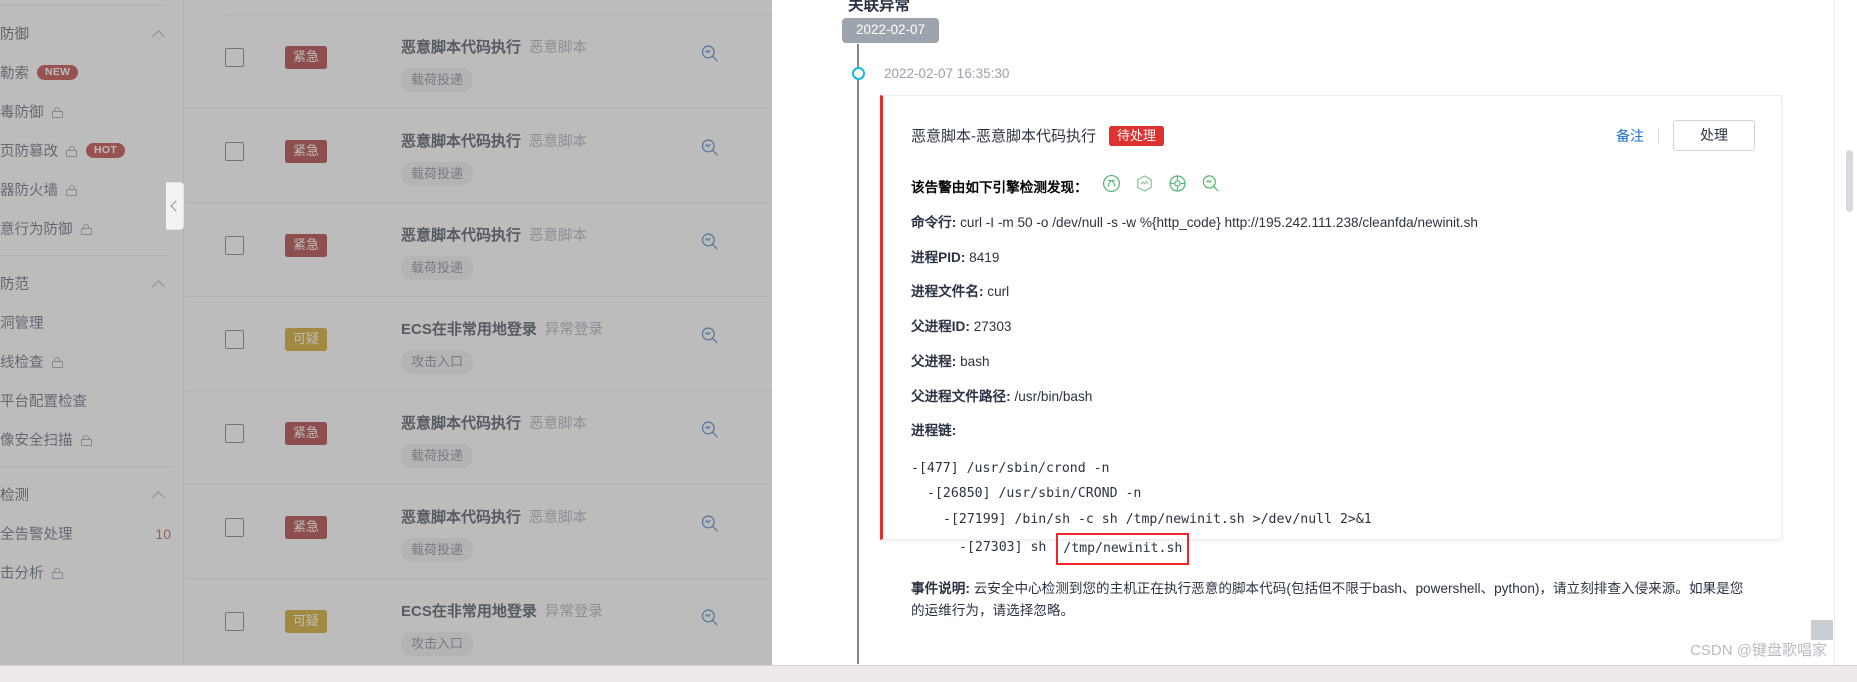  Describe the element at coordinates (91, 228) in the screenshot. I see `sidebar-item-0-4: 意行为防御` at that location.